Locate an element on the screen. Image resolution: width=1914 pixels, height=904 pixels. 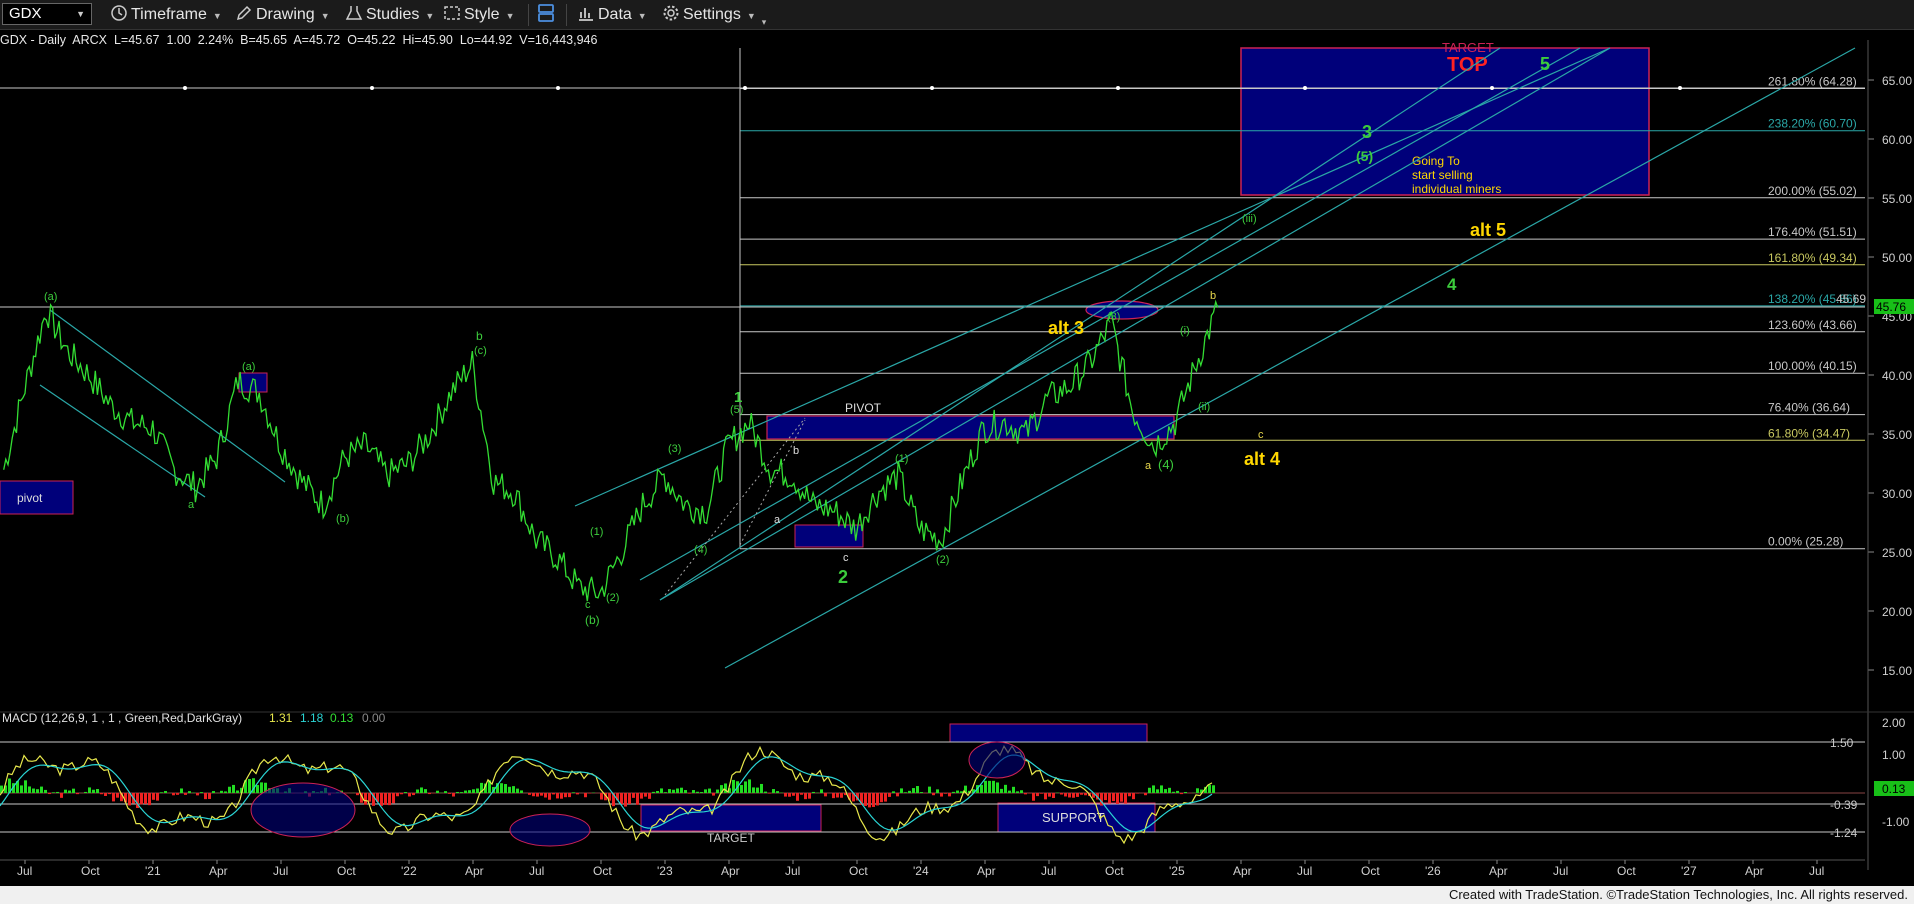
macd-target-zone is located at coordinates (731, 818).